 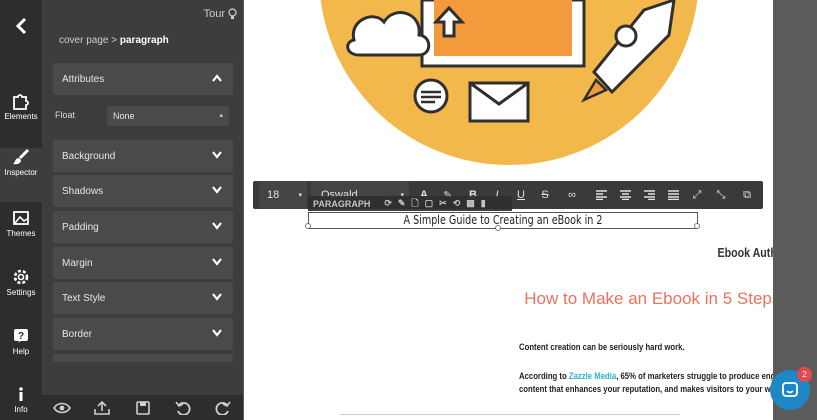 What do you see at coordinates (168, 116) in the screenshot?
I see `float-select: None ▴` at bounding box center [168, 116].